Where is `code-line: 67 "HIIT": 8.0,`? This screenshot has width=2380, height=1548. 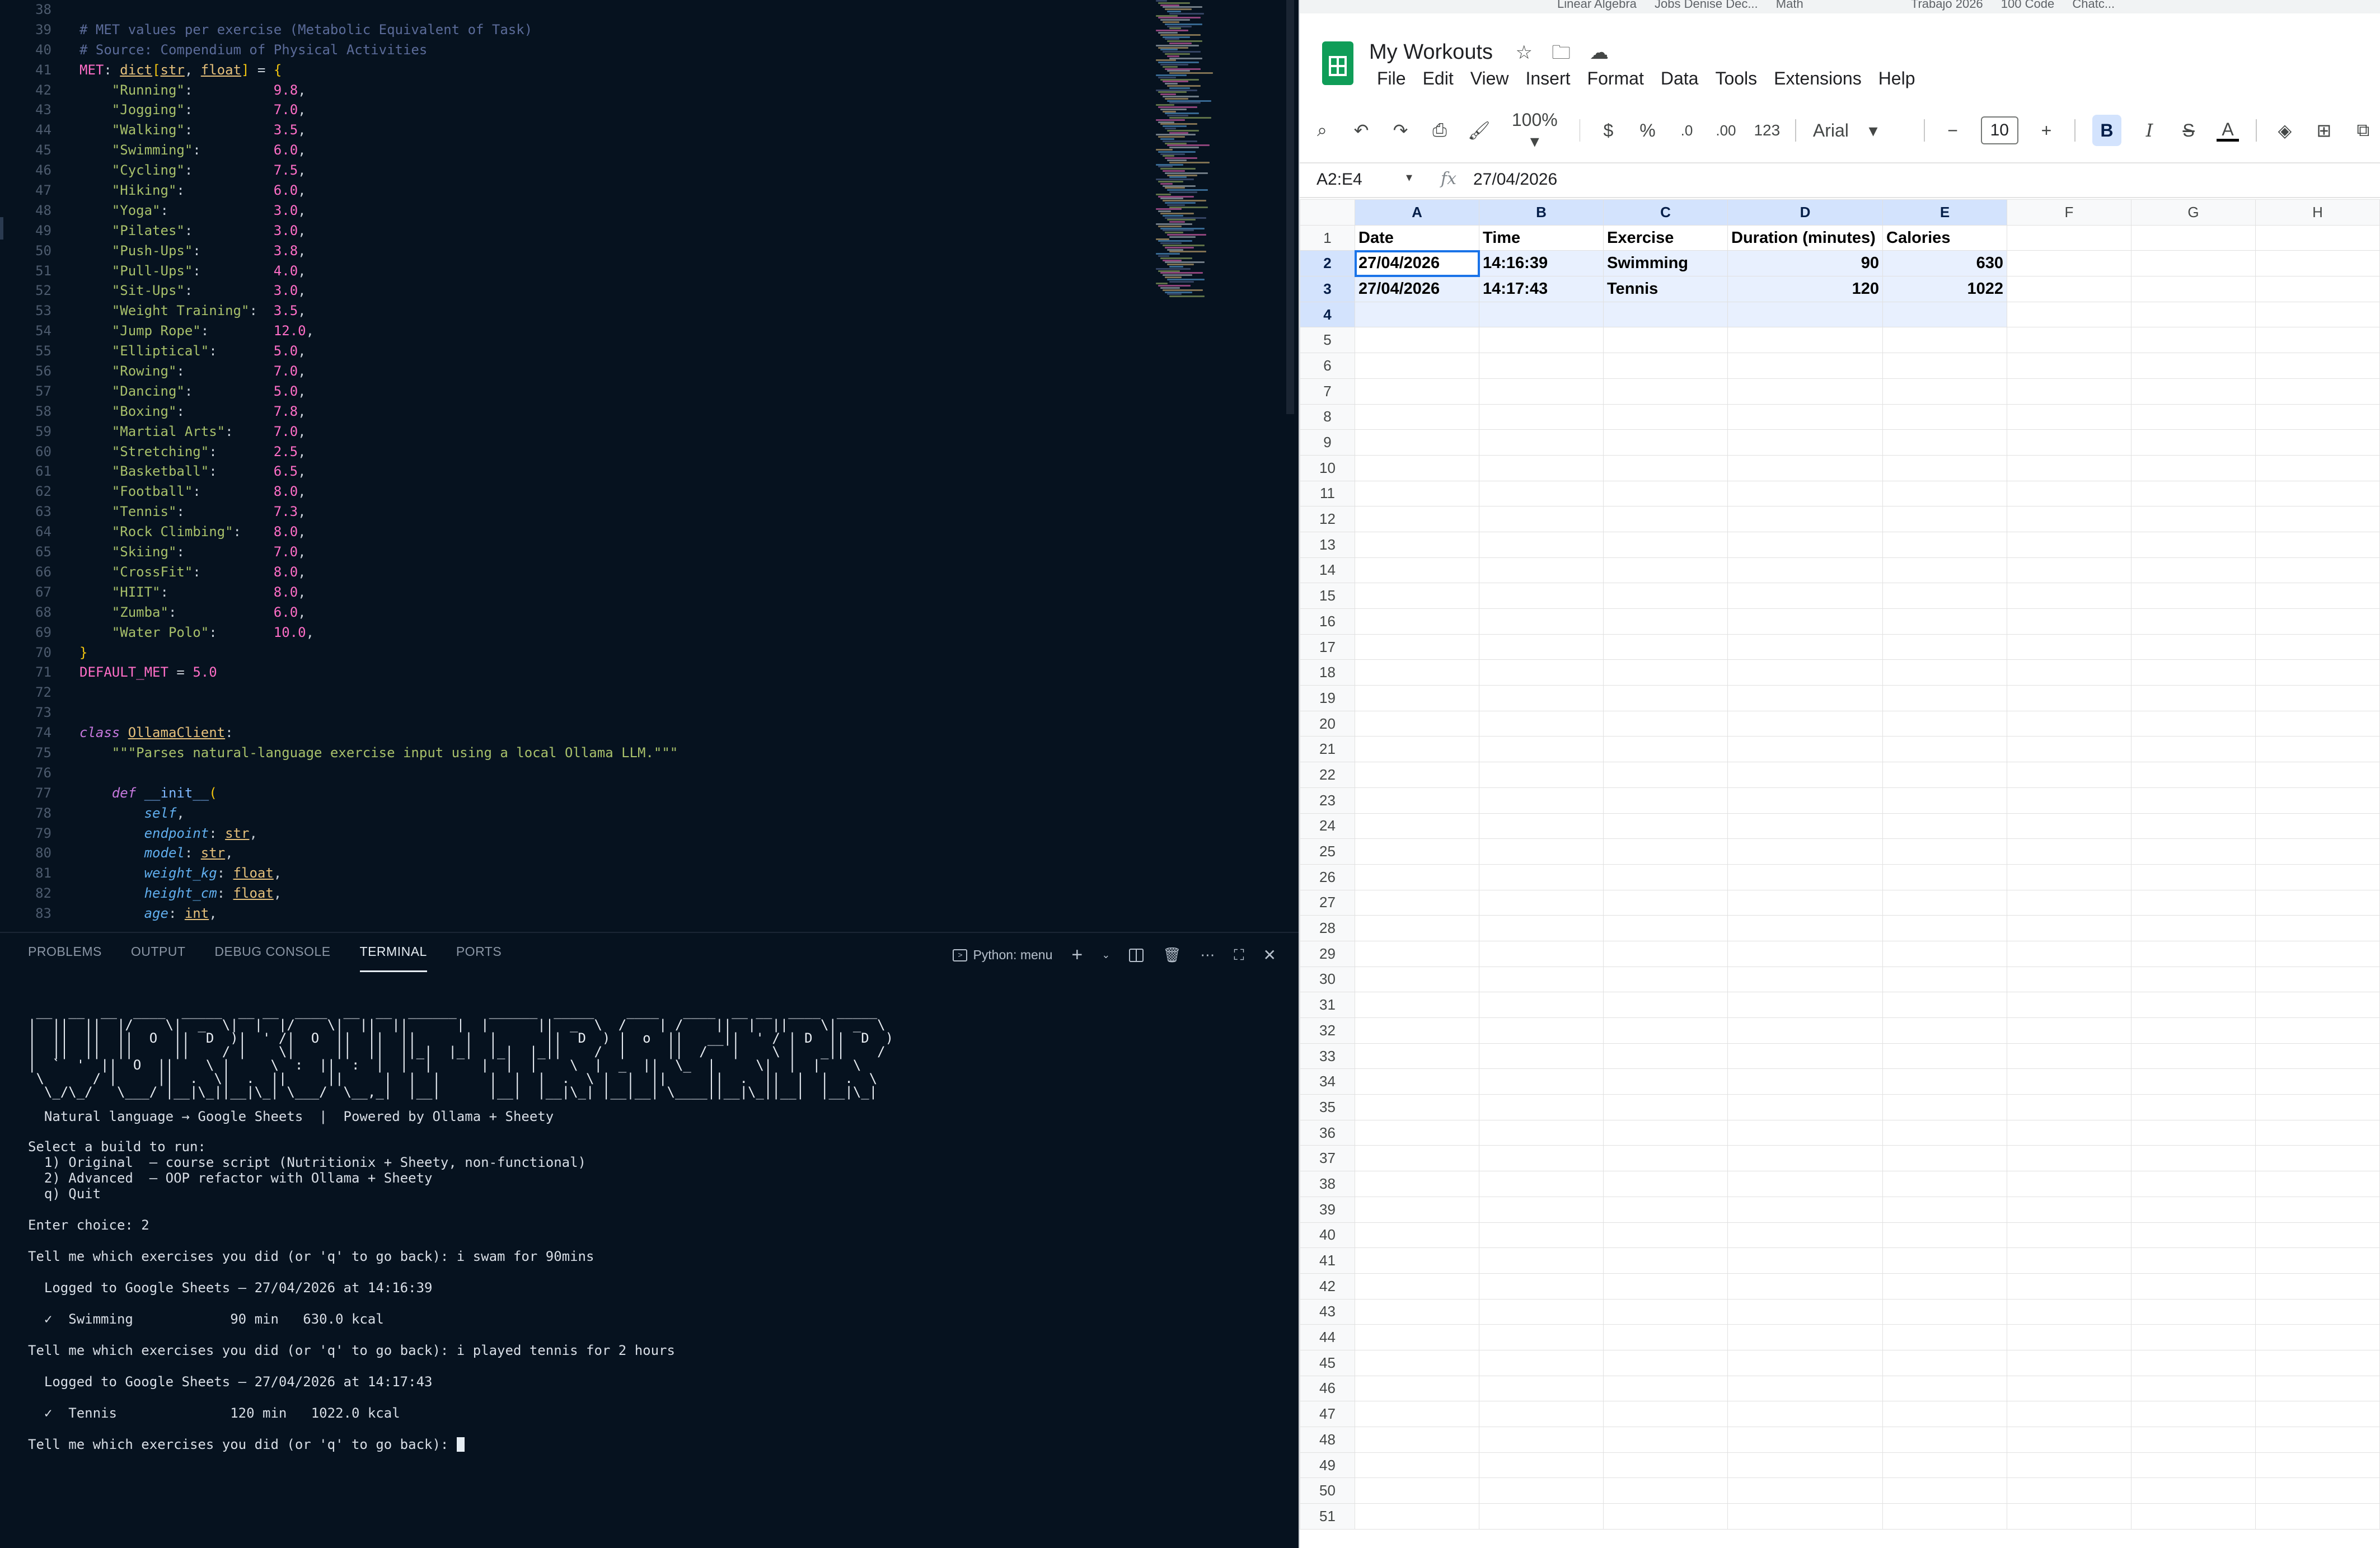
code-line: 67 "HIIT": 8.0, is located at coordinates (571, 593).